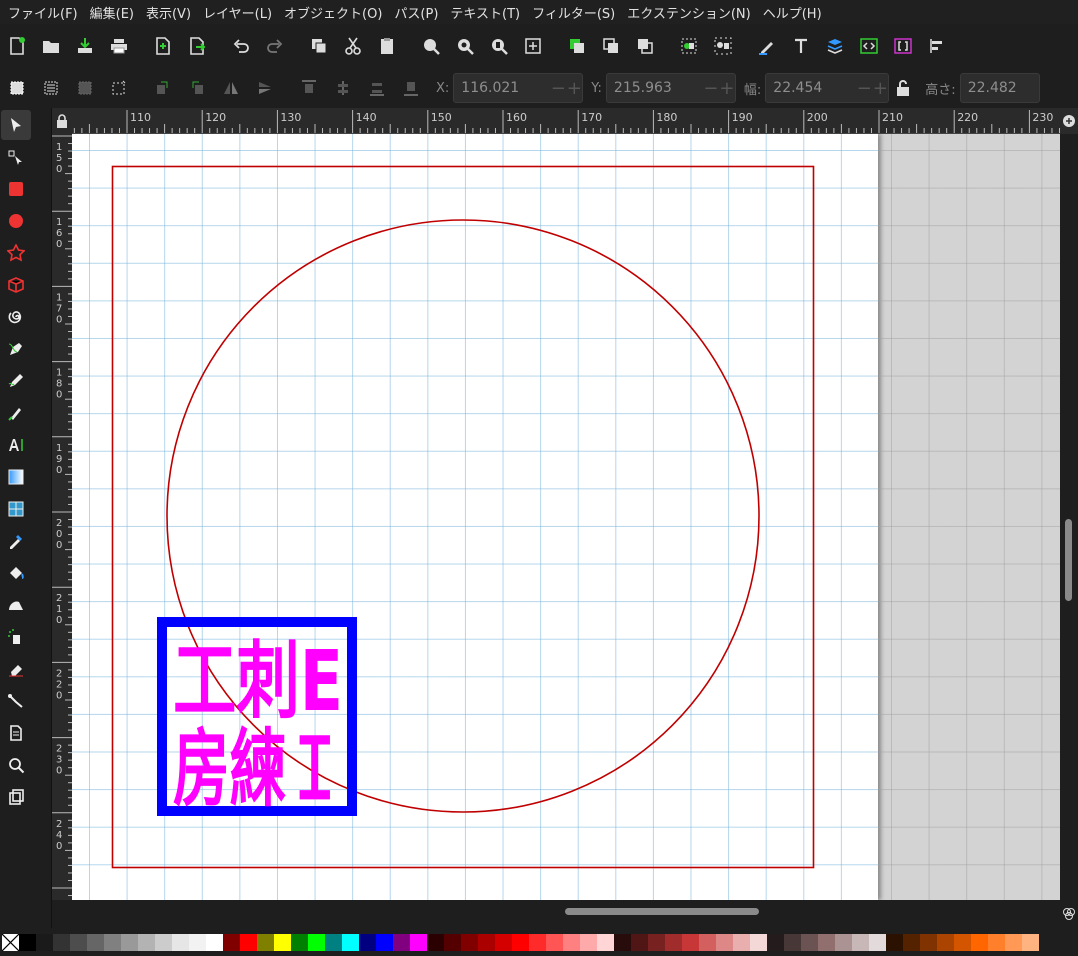 The width and height of the screenshot is (1078, 956). What do you see at coordinates (767, 46) in the screenshot?
I see `fill-stroke-icon` at bounding box center [767, 46].